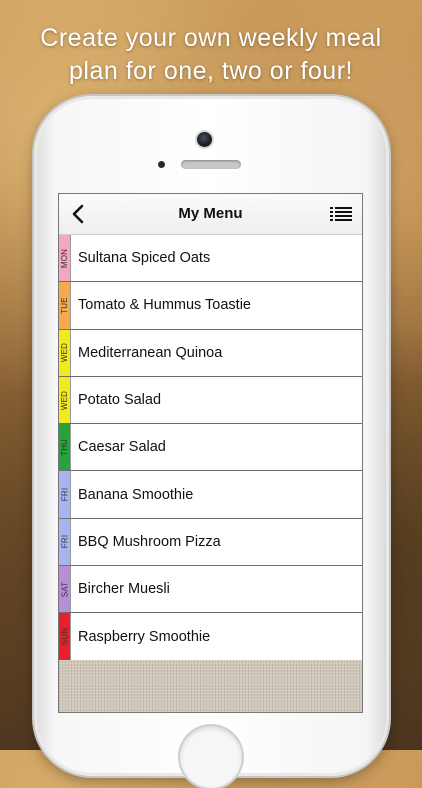 This screenshot has height=788, width=422. I want to click on day-tag: SAT, so click(65, 589).